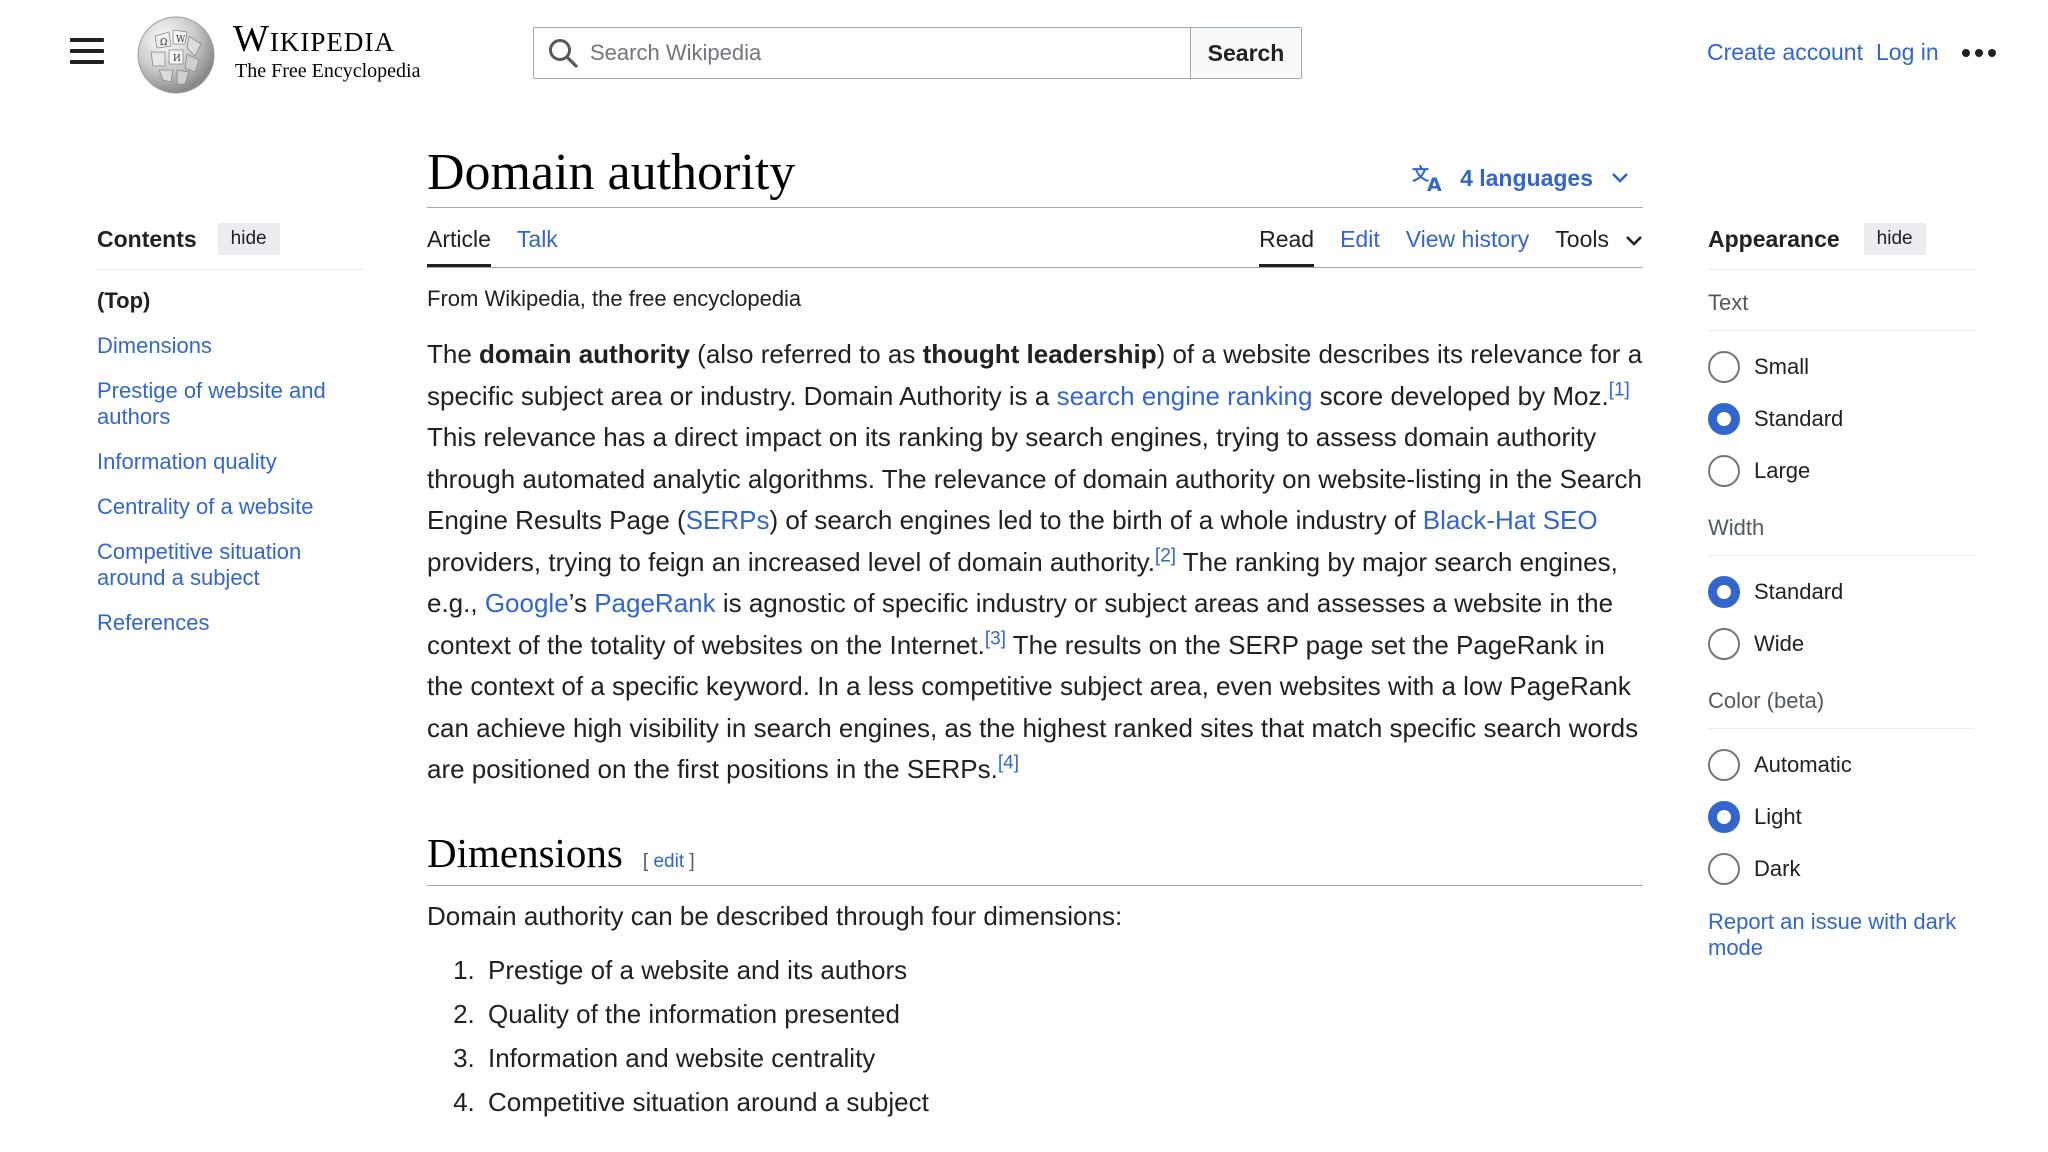 Image resolution: width=2048 pixels, height=1152 pixels. I want to click on report-dark-mode-link: Report an issue with dark mode, so click(1841, 935).